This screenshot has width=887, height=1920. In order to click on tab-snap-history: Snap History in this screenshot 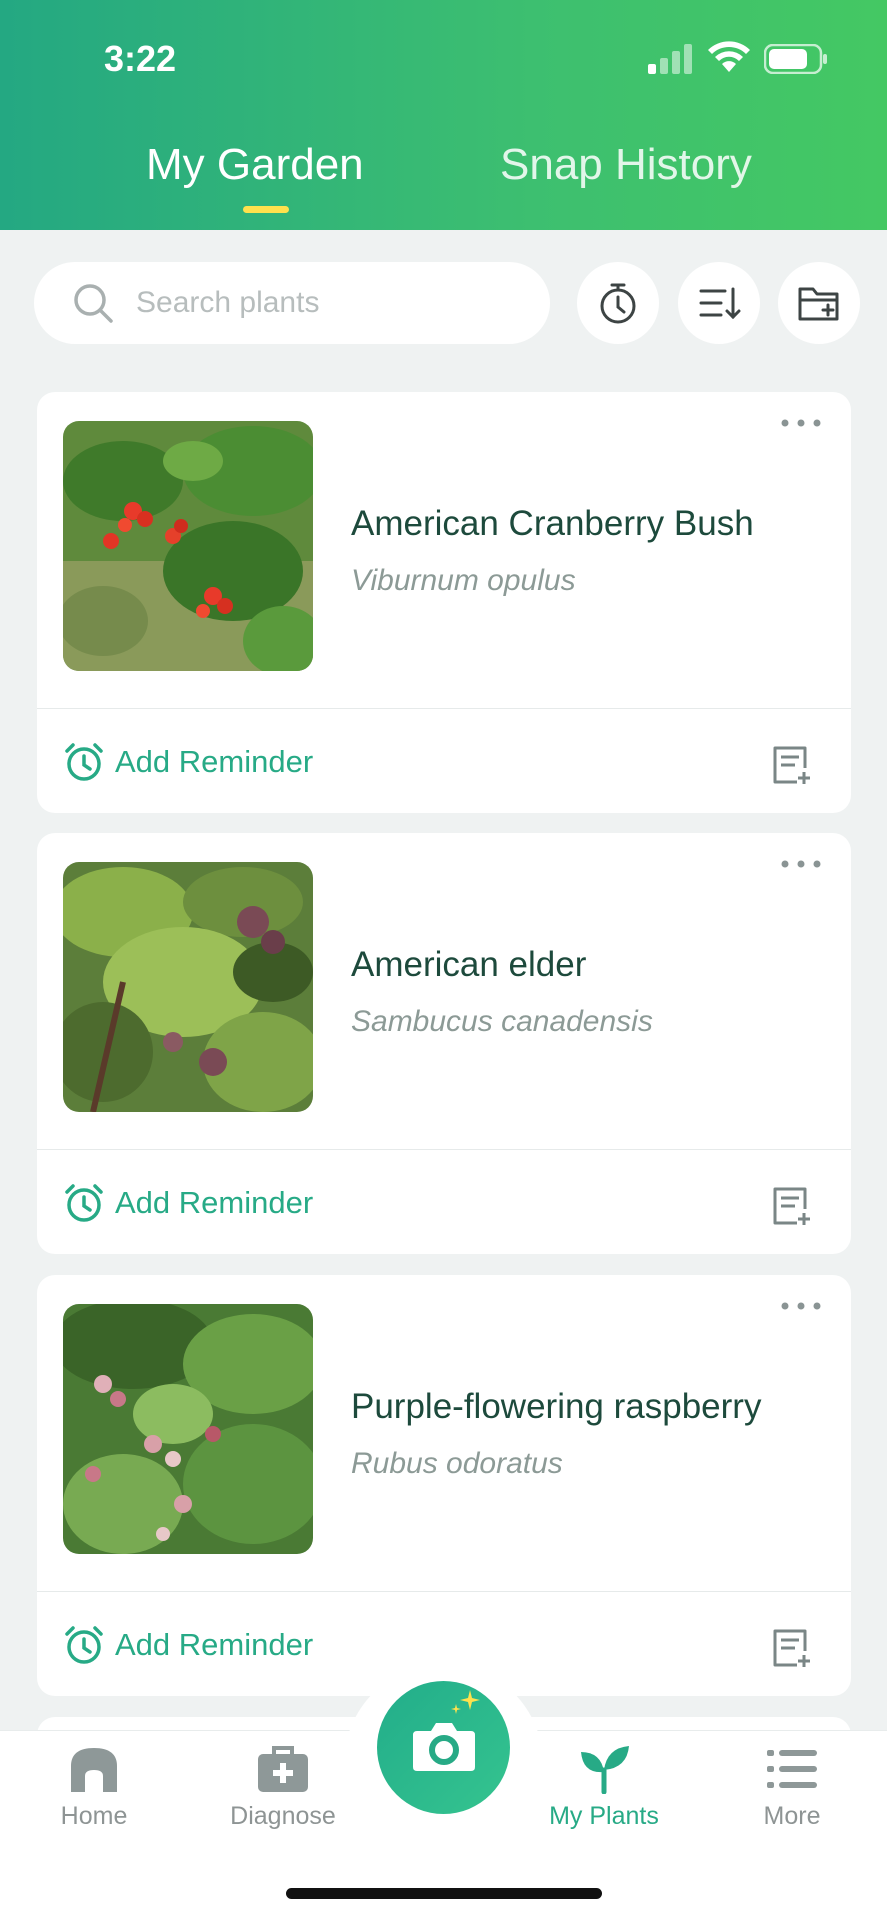, I will do `click(626, 165)`.